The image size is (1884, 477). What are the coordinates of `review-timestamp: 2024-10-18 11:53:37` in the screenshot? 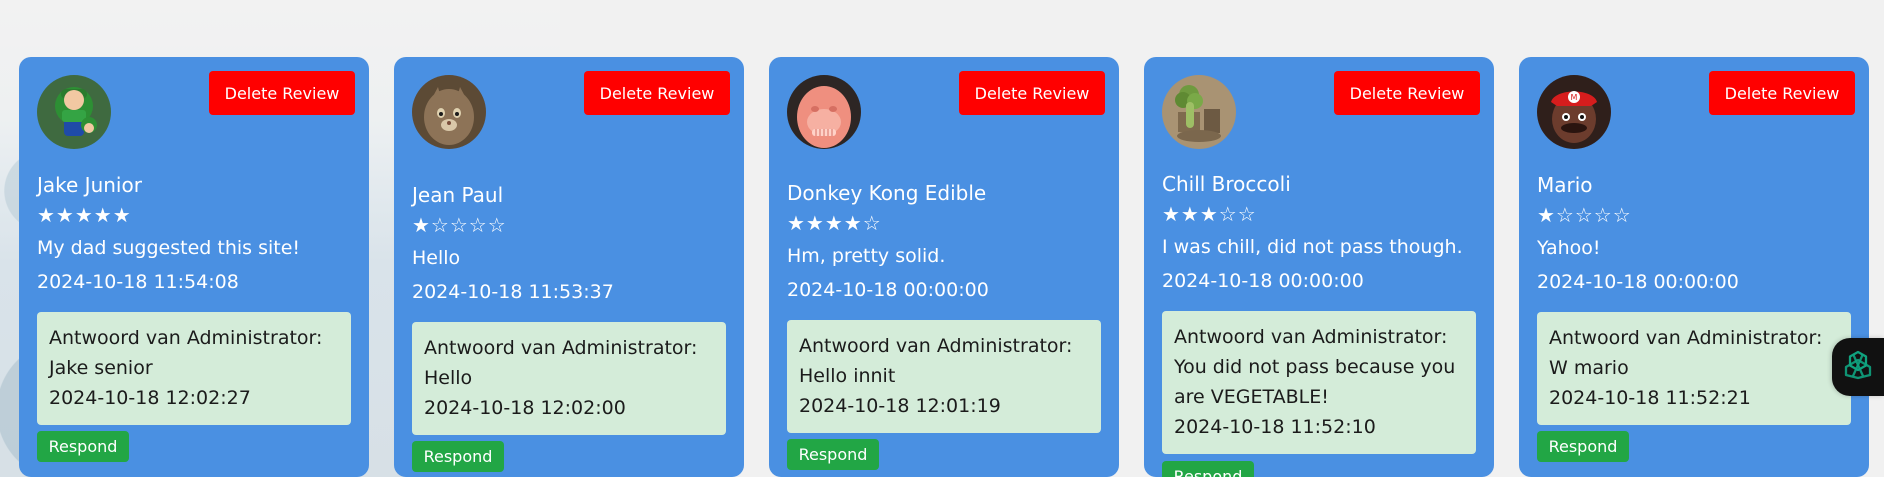 It's located at (513, 291).